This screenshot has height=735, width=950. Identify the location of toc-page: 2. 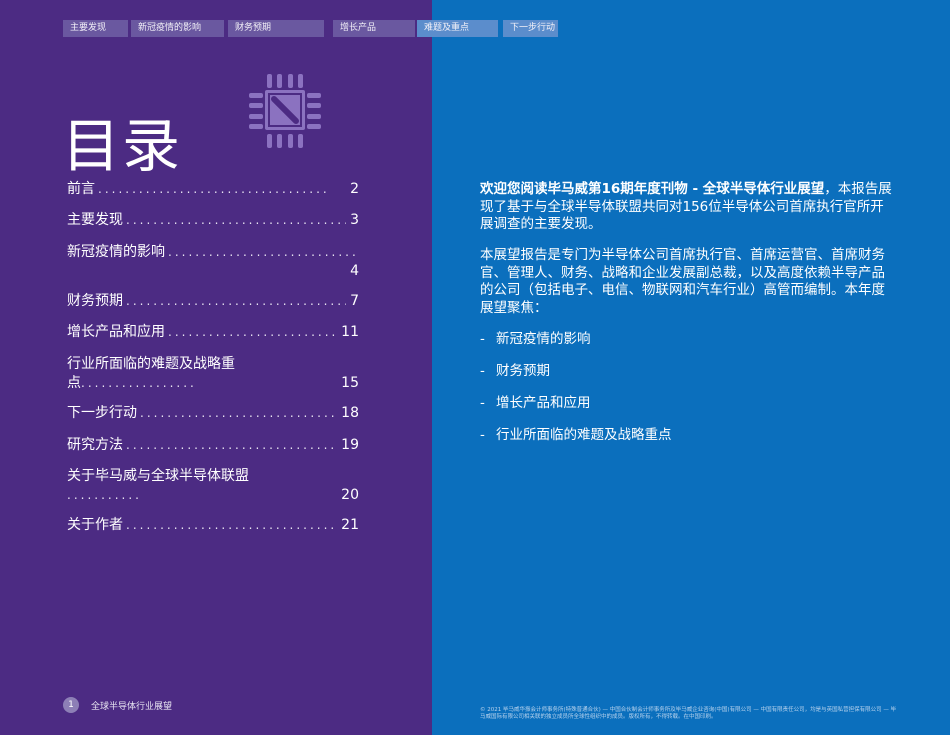
(354, 189).